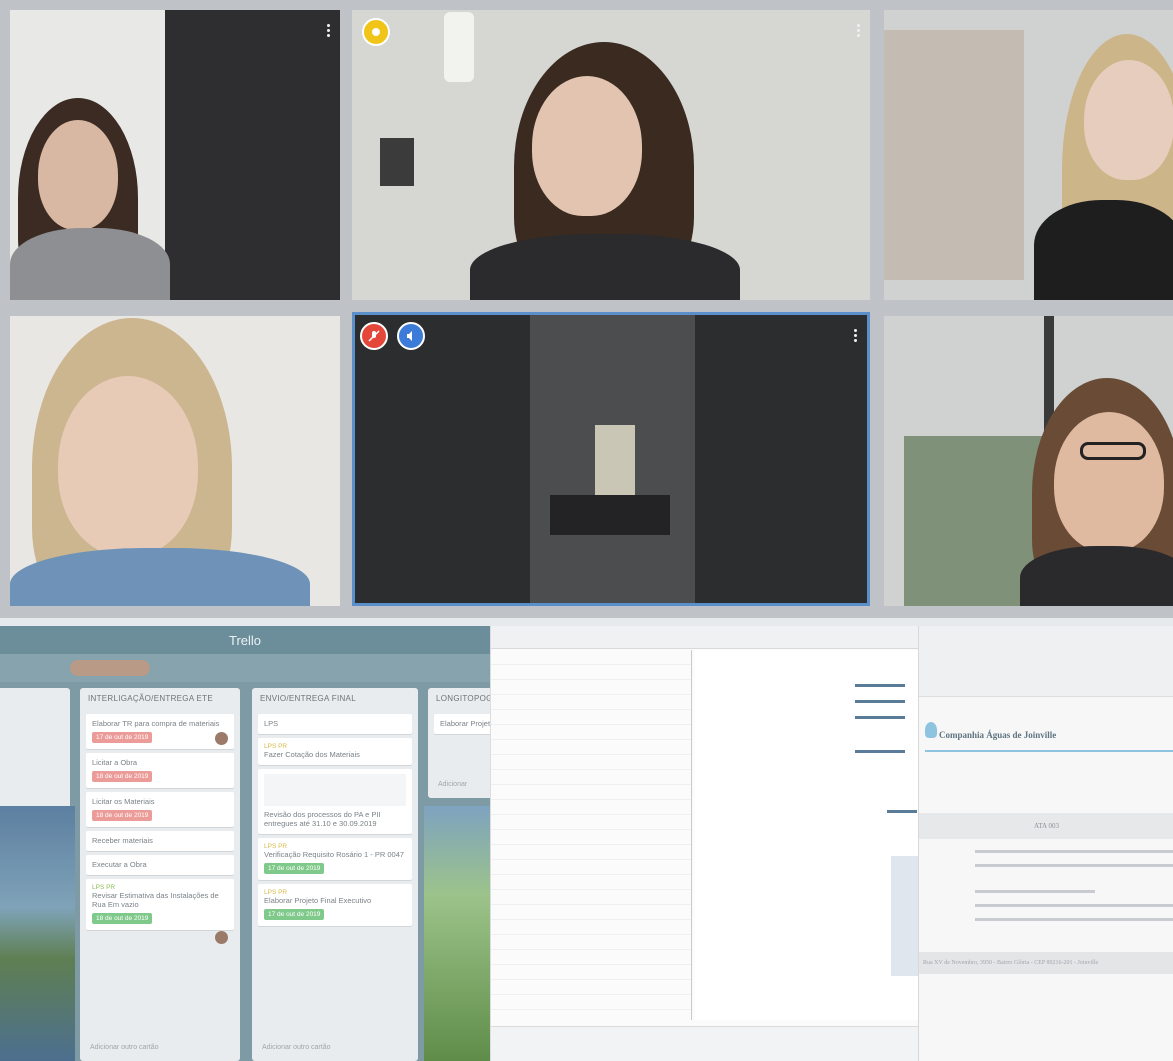  Describe the element at coordinates (122, 840) in the screenshot. I see `card-title: Receber materiais` at that location.